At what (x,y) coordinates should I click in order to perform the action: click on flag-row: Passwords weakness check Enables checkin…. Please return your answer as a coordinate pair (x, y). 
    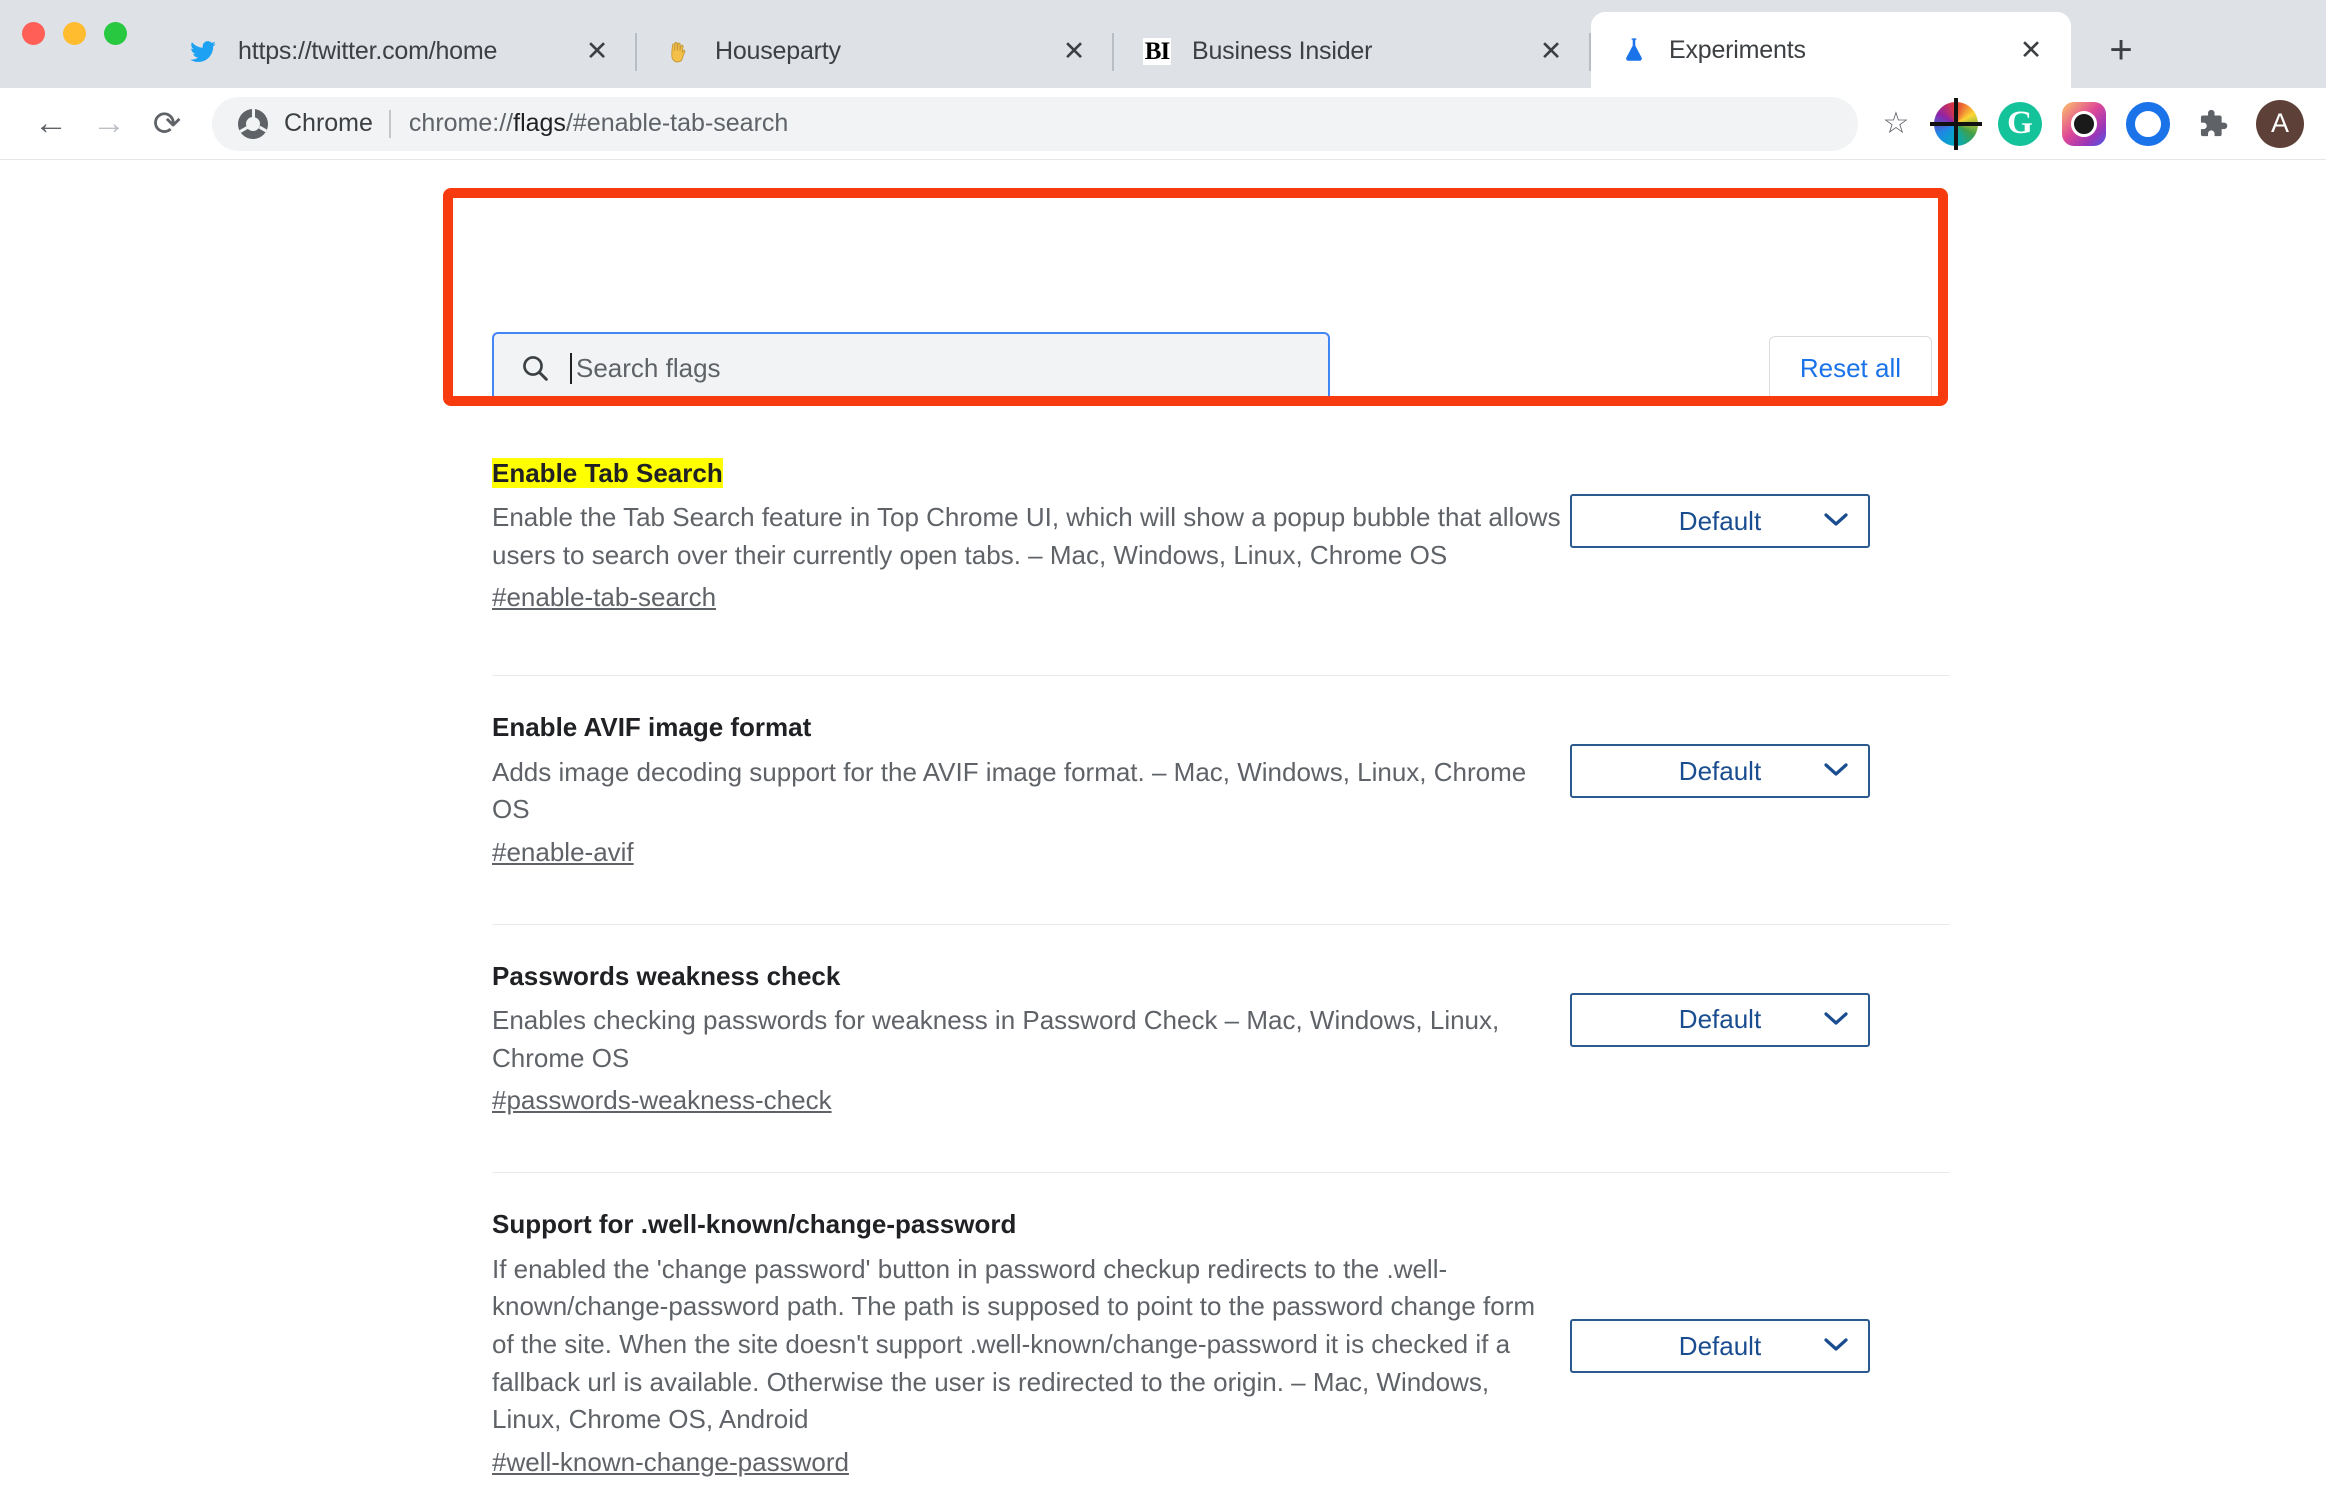
    Looking at the image, I should click on (1163, 1020).